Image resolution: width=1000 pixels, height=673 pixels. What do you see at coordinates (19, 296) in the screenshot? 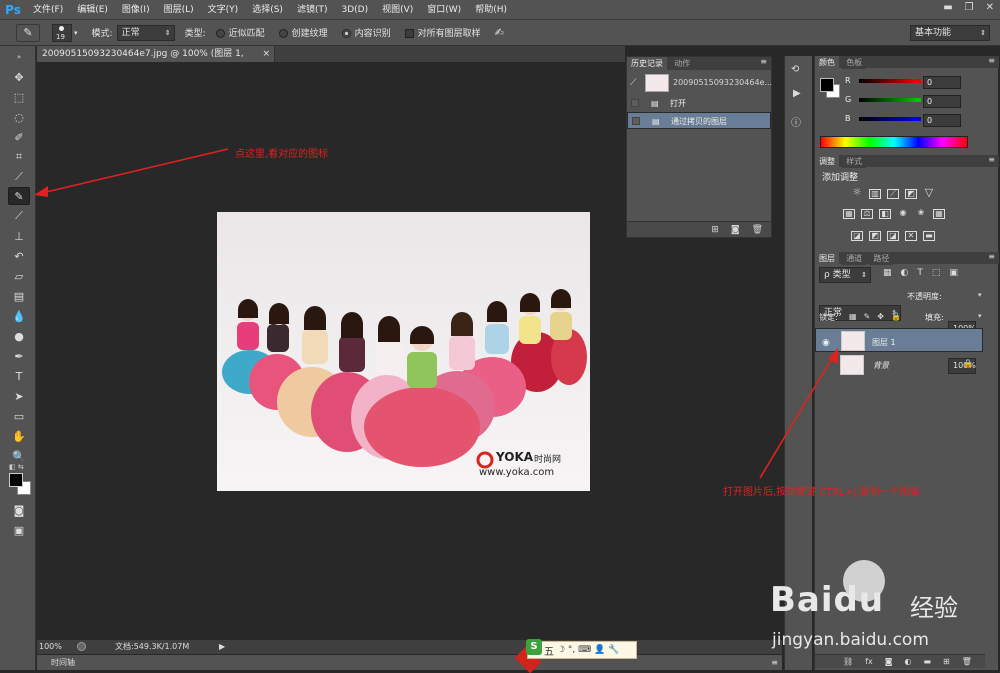
I see `gradient-tool-icon: ▤` at bounding box center [19, 296].